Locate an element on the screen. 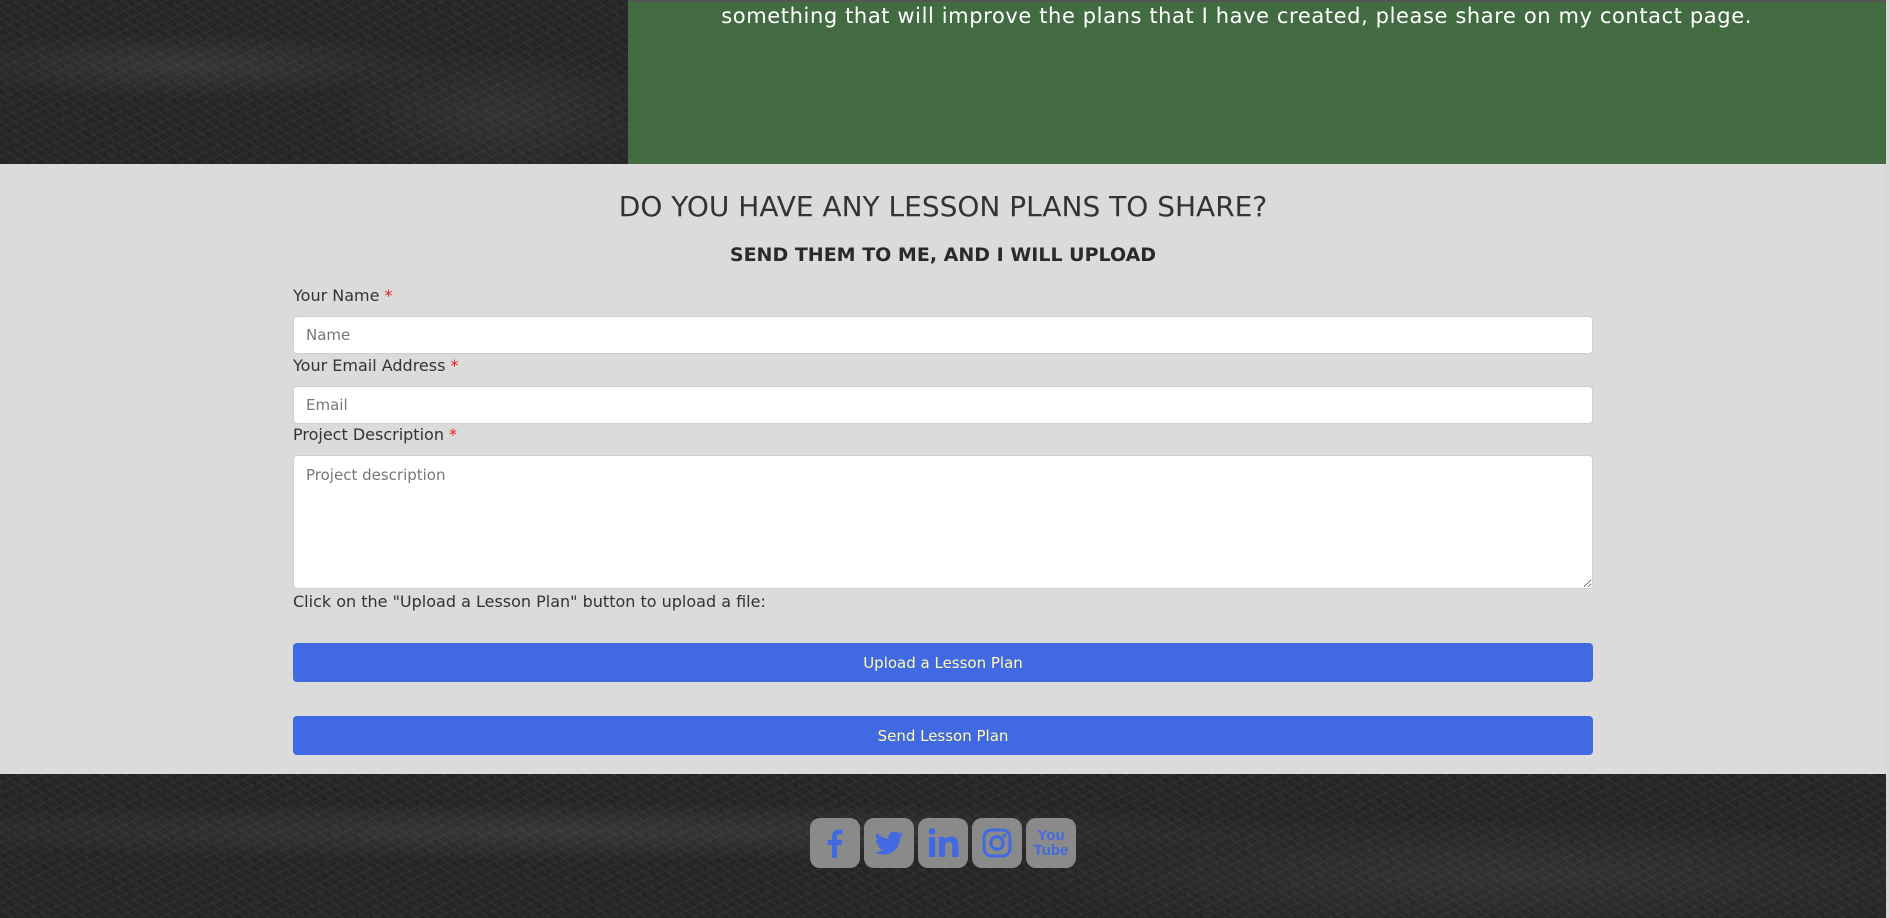  facebook-icon is located at coordinates (835, 843).